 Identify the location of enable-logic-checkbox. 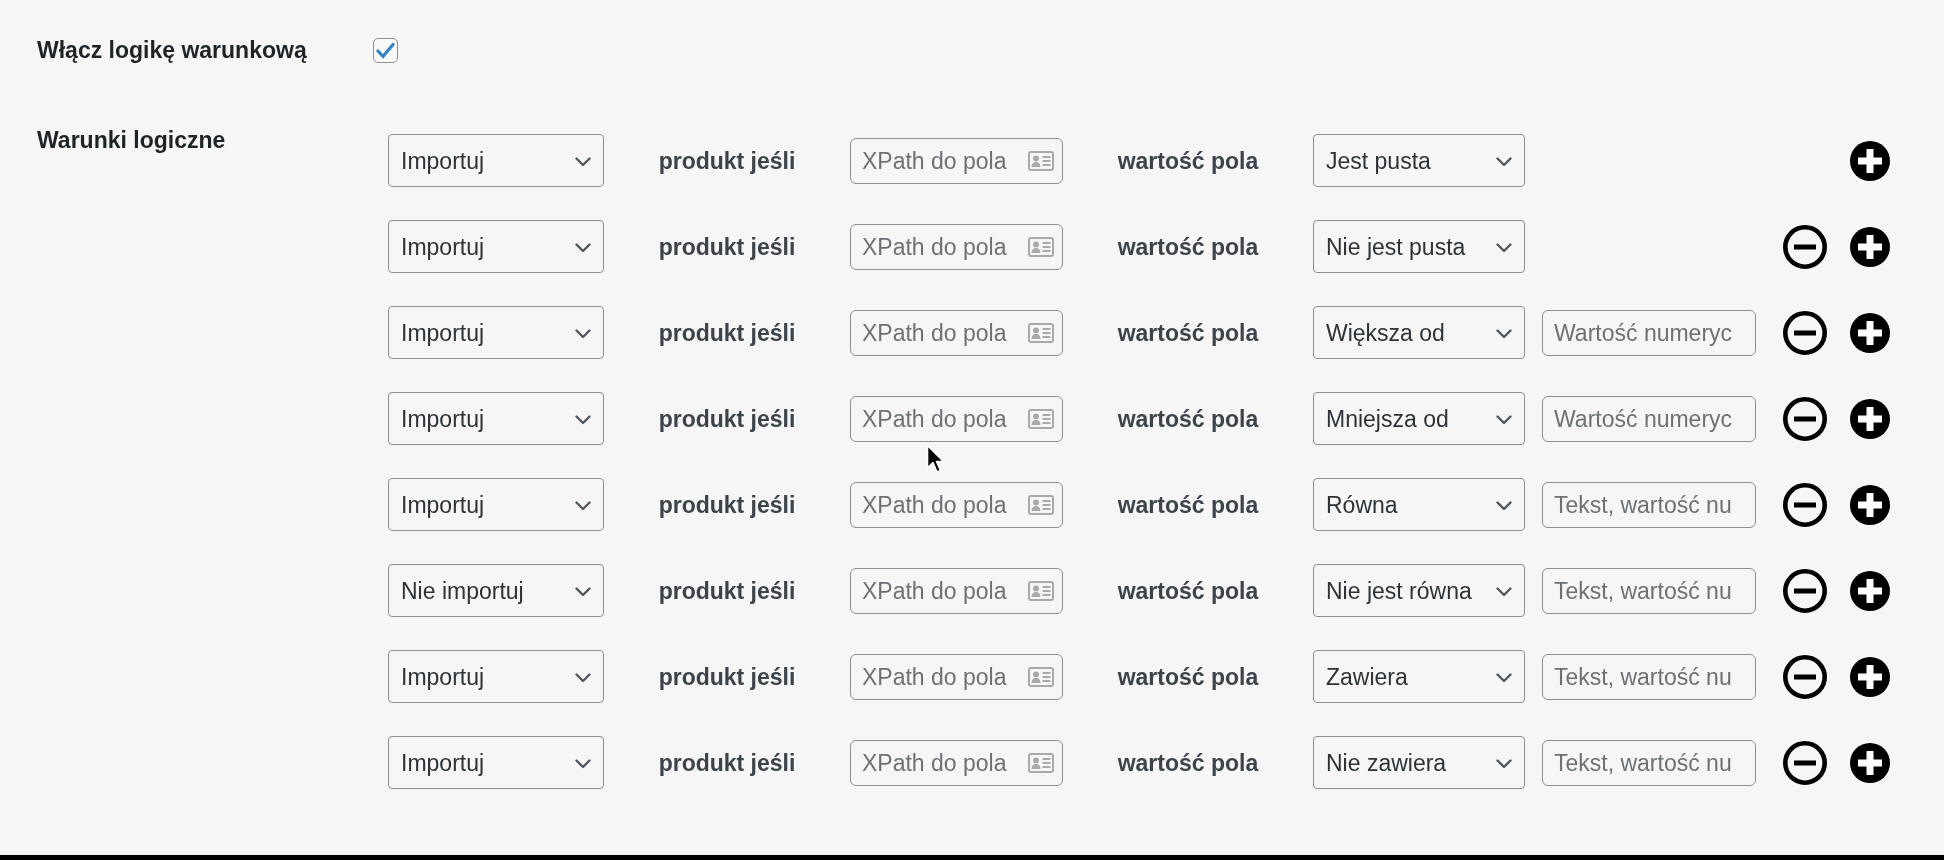
(385, 50).